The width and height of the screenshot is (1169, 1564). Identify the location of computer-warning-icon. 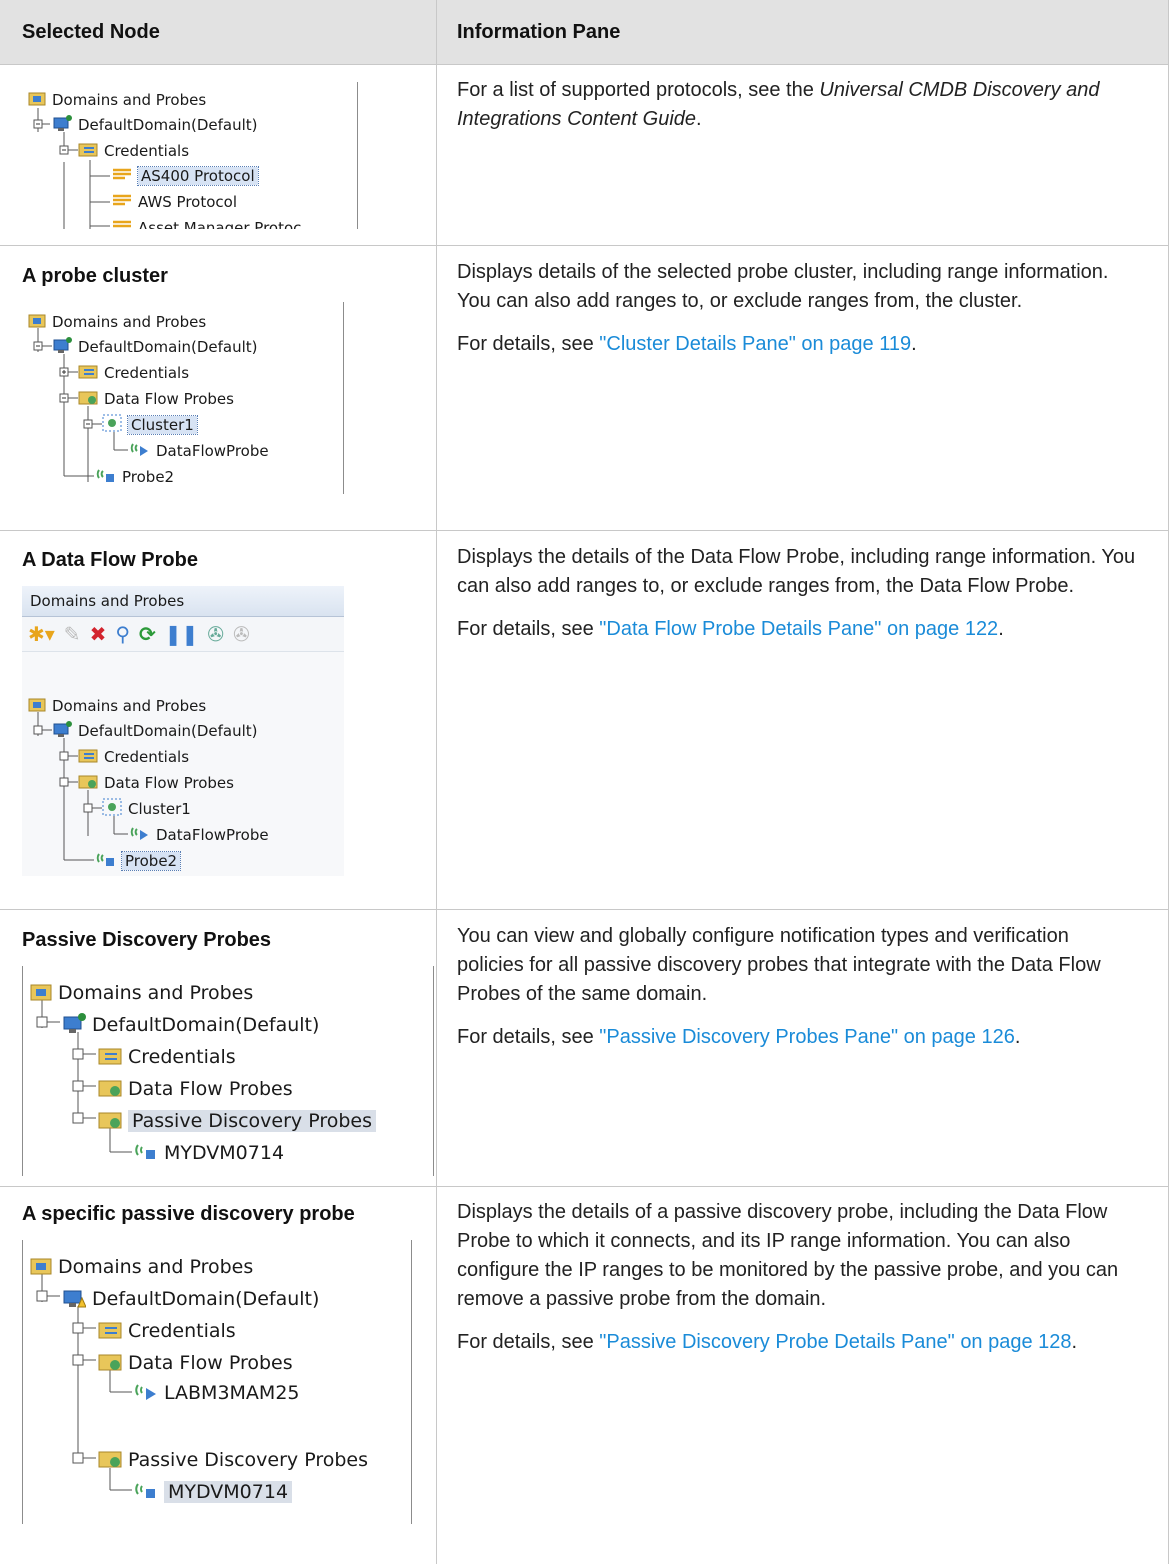
(74, 1299).